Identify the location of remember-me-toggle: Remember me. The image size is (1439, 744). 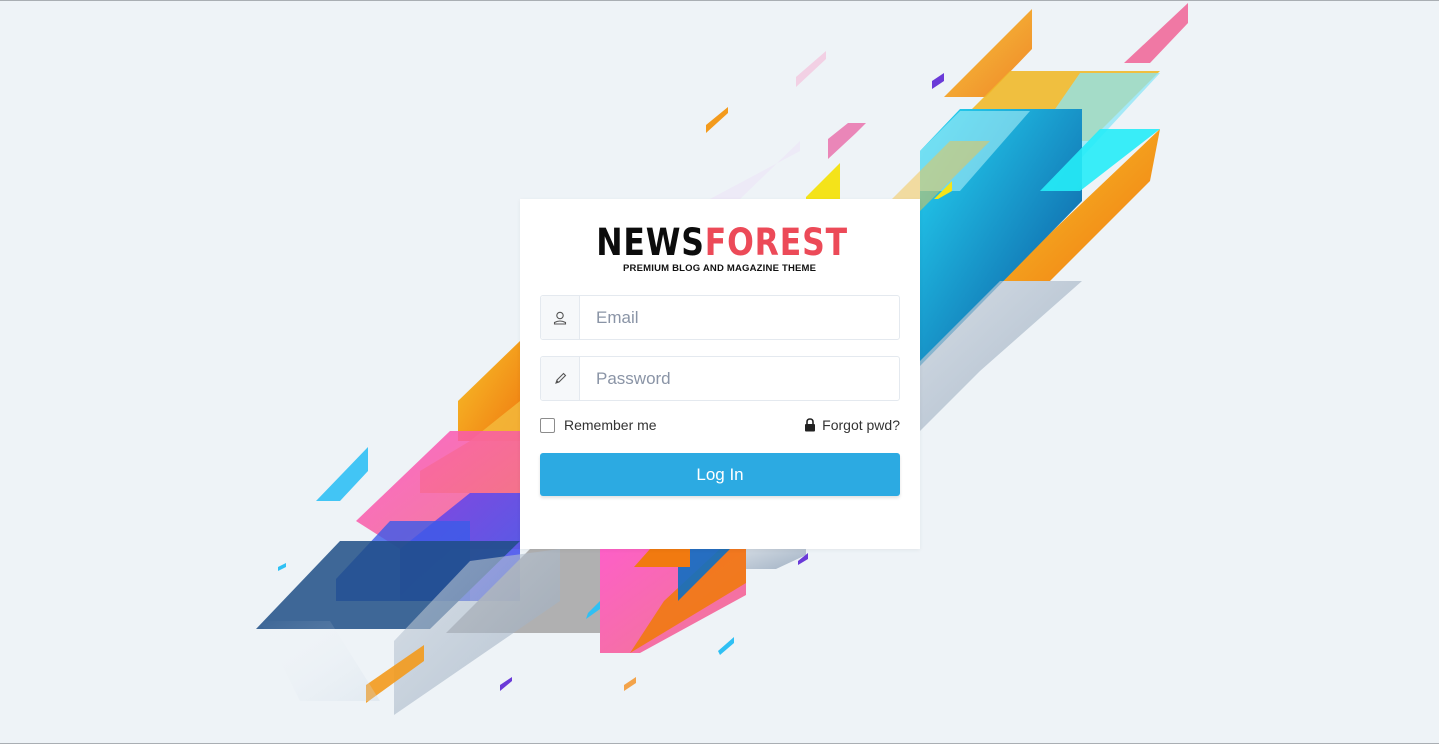
(598, 425).